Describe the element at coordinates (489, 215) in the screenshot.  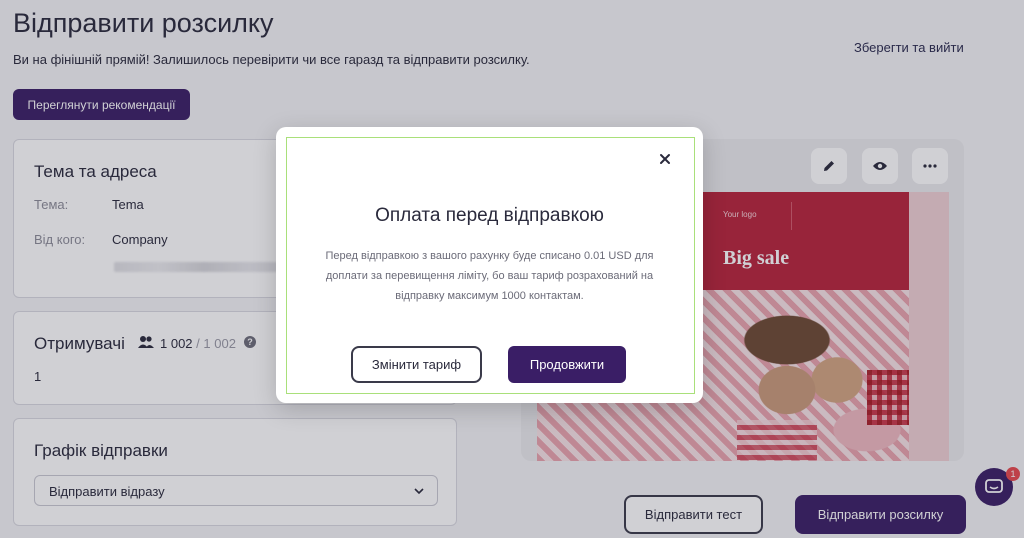
I see `modal-title: Оплата перед відправкою` at that location.